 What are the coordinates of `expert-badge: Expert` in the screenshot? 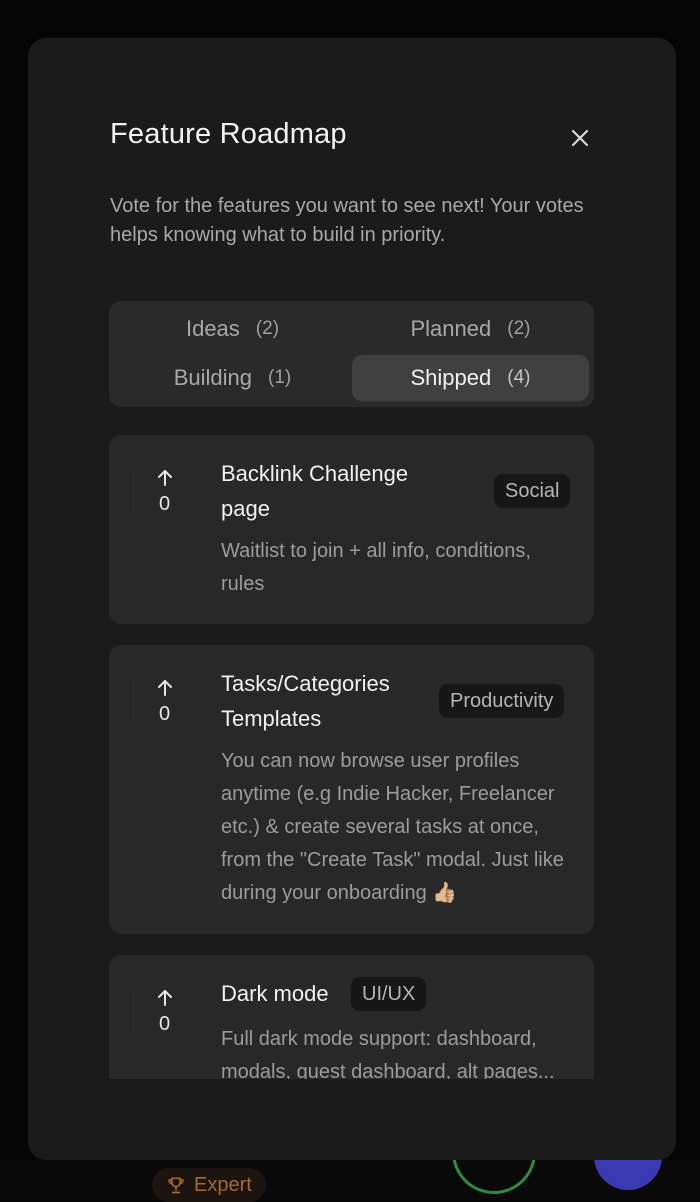 It's located at (209, 1185).